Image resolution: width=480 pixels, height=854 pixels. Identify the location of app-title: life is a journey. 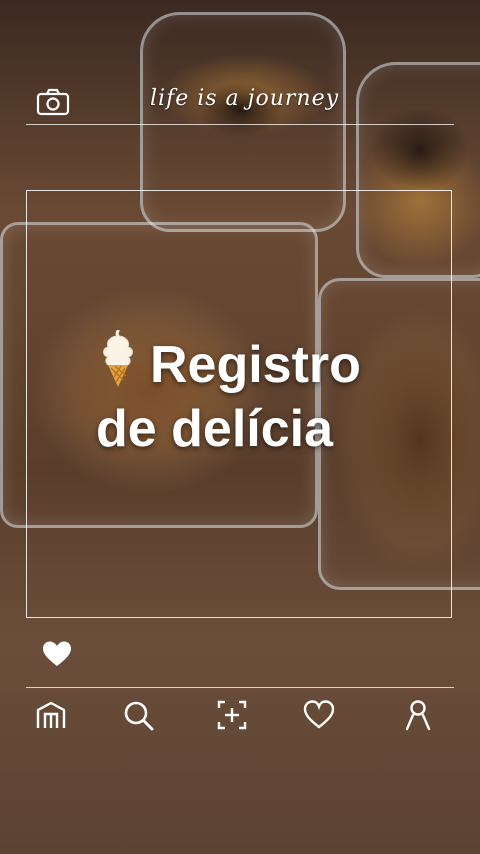
(245, 98).